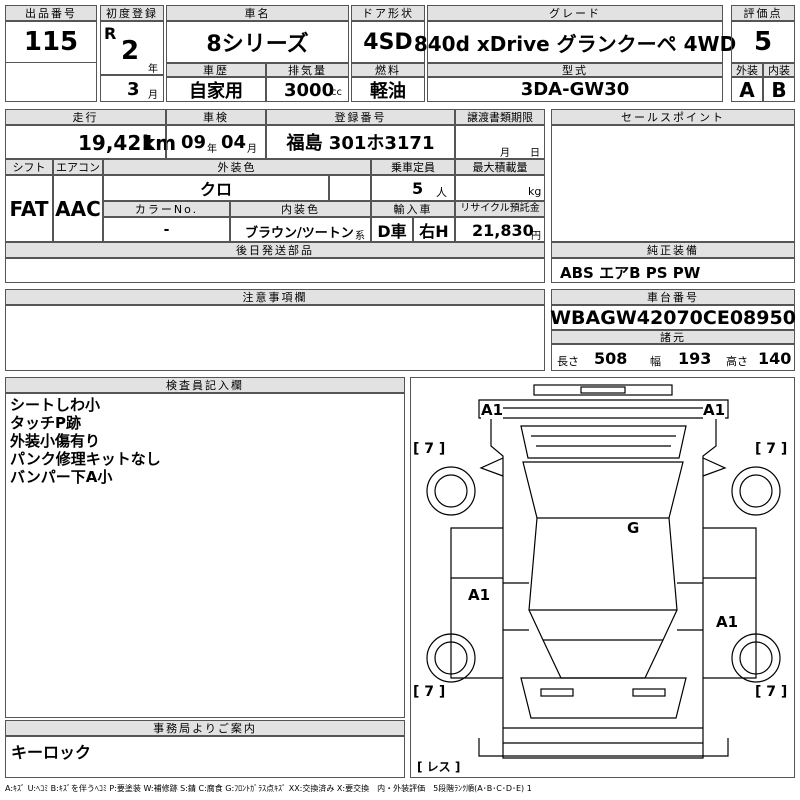 The image size is (800, 800). Describe the element at coordinates (45, 423) in the screenshot. I see `inspector-note: タッチP跡` at that location.